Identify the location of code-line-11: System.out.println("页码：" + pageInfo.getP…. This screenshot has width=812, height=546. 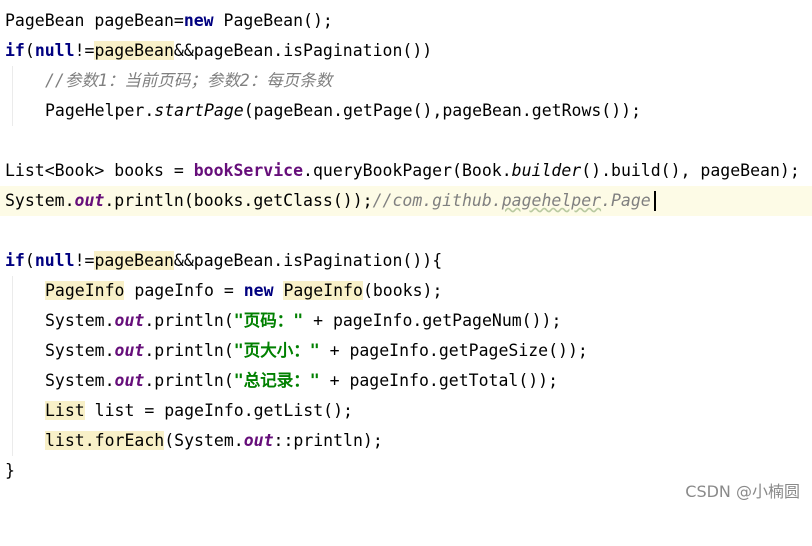
(406, 321).